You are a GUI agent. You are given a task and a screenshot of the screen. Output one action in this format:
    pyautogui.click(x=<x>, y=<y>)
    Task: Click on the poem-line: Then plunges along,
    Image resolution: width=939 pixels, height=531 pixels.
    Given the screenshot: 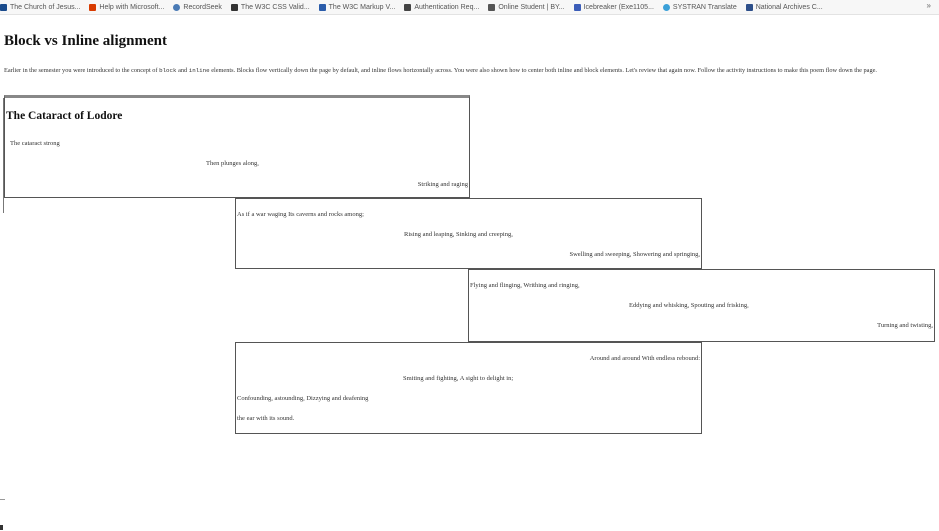 What is the action you would take?
    pyautogui.click(x=232, y=163)
    